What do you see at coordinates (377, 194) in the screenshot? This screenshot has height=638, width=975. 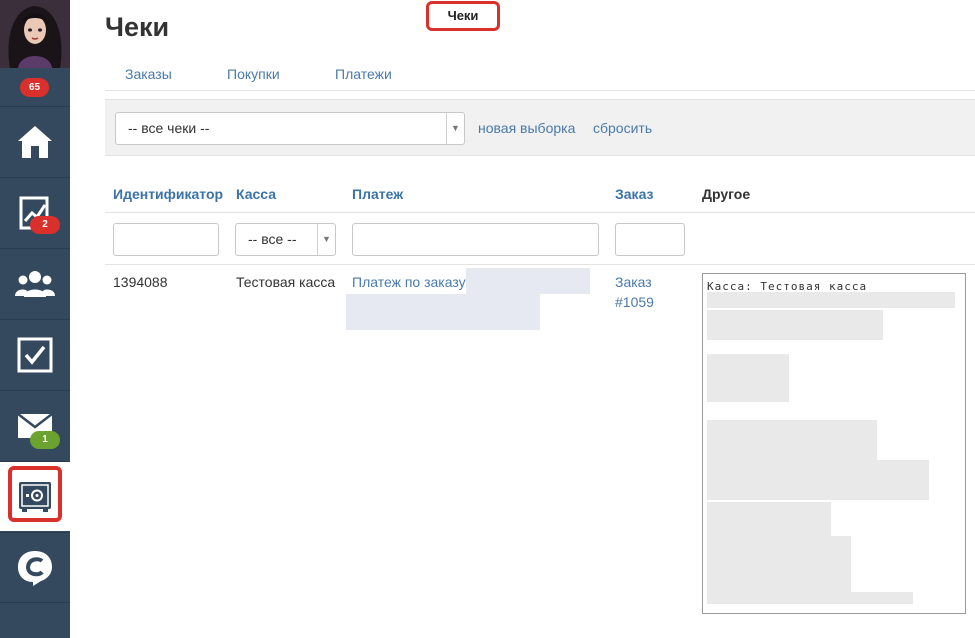 I see `column-header-payment: Платеж` at bounding box center [377, 194].